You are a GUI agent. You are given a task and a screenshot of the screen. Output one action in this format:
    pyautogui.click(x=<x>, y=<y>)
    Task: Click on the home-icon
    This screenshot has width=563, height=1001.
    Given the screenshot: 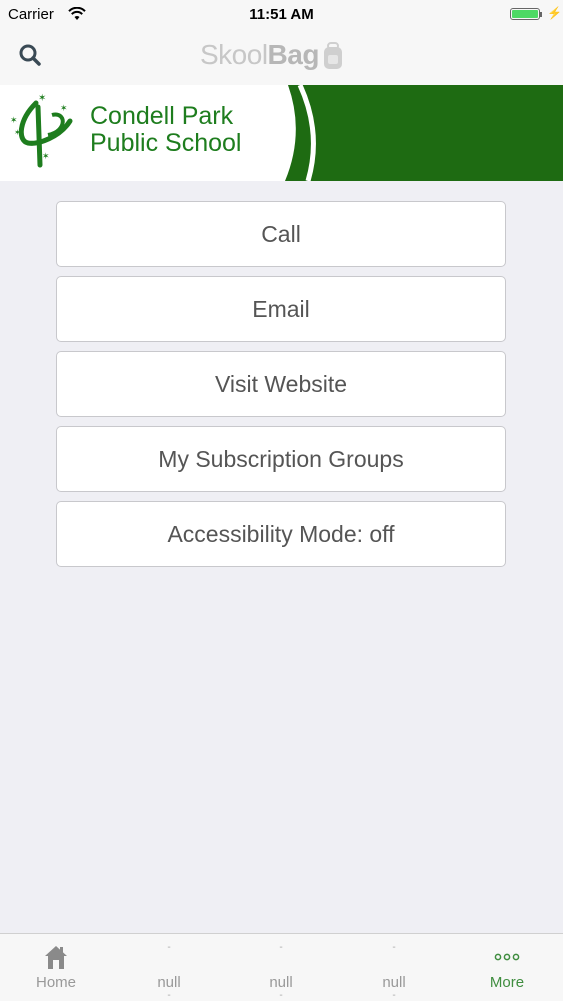 What is the action you would take?
    pyautogui.click(x=56, y=957)
    